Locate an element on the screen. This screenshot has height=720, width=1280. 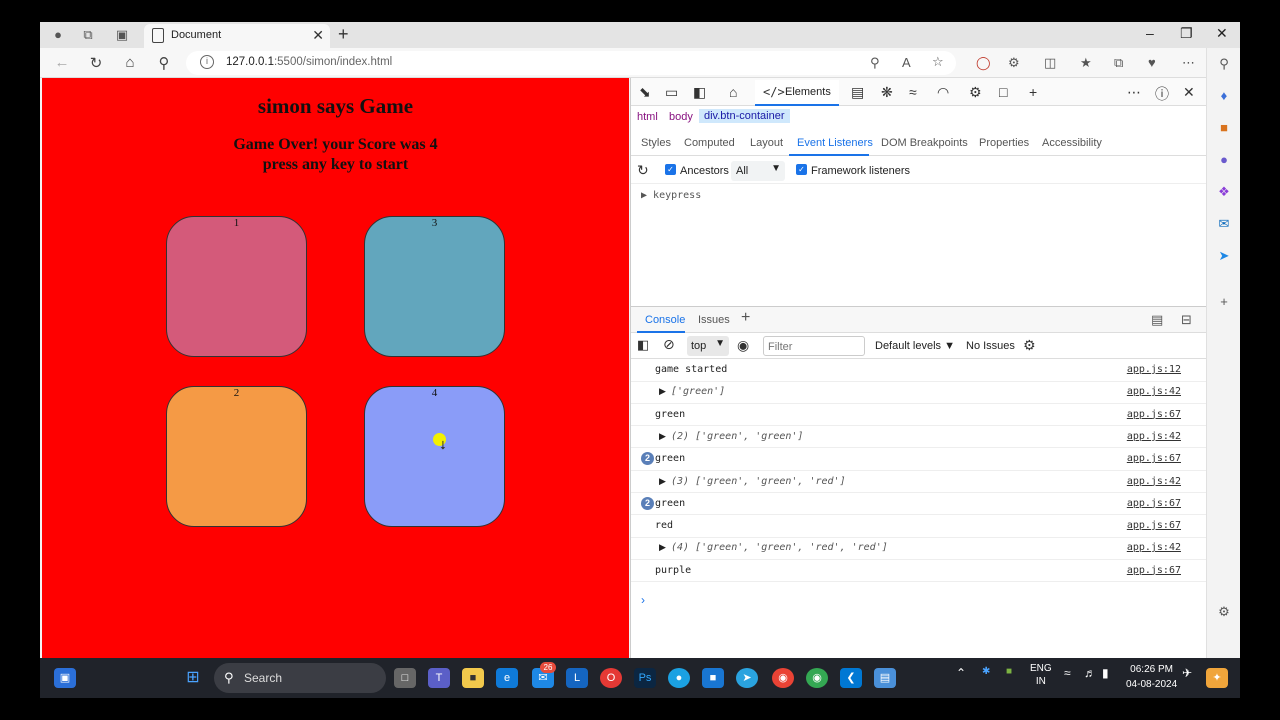
tab-properties: Properties is located at coordinates (1004, 143).